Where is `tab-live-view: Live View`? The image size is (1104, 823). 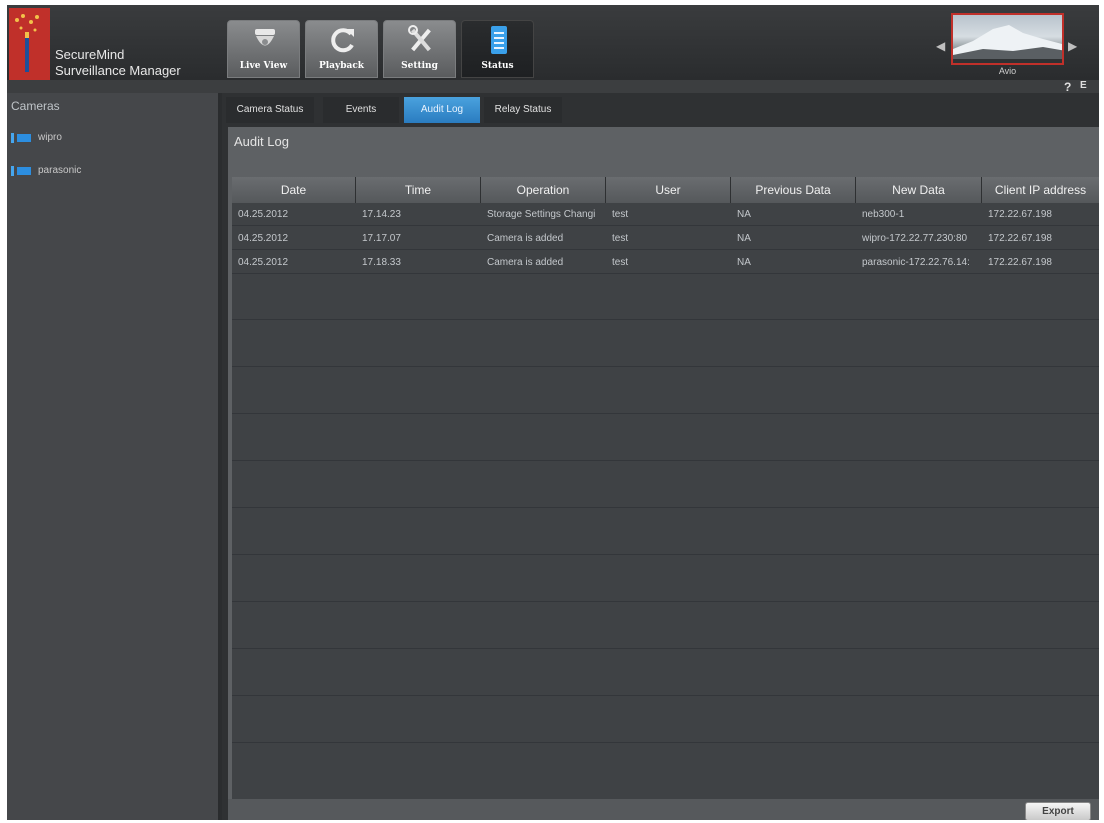
tab-live-view: Live View is located at coordinates (263, 49).